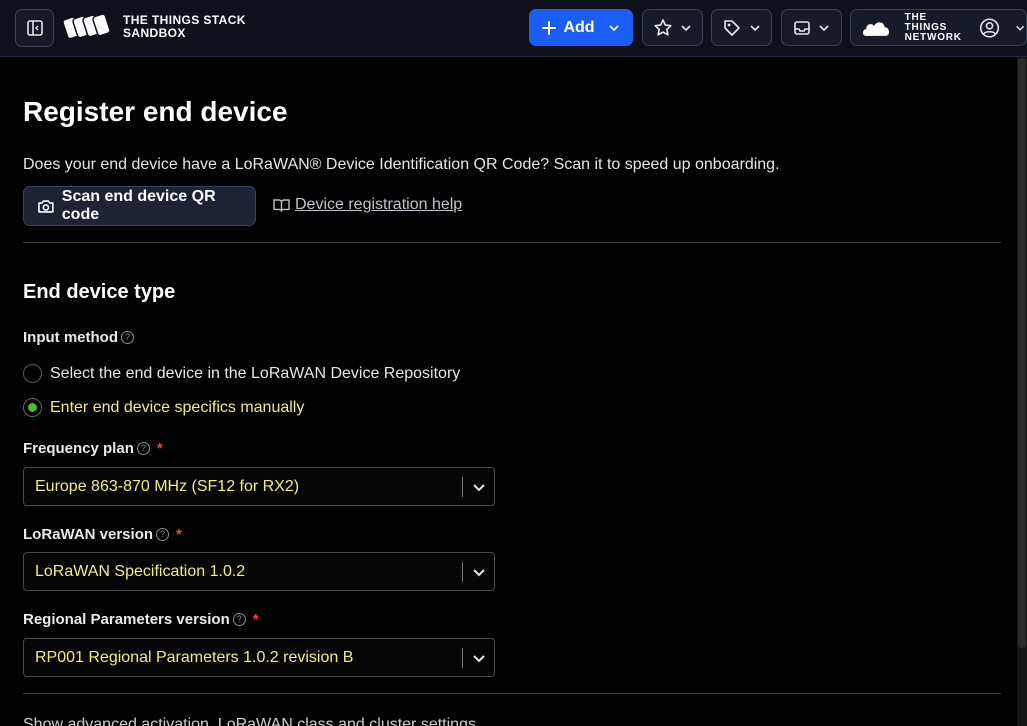 Image resolution: width=1027 pixels, height=726 pixels. I want to click on plus-icon, so click(549, 27).